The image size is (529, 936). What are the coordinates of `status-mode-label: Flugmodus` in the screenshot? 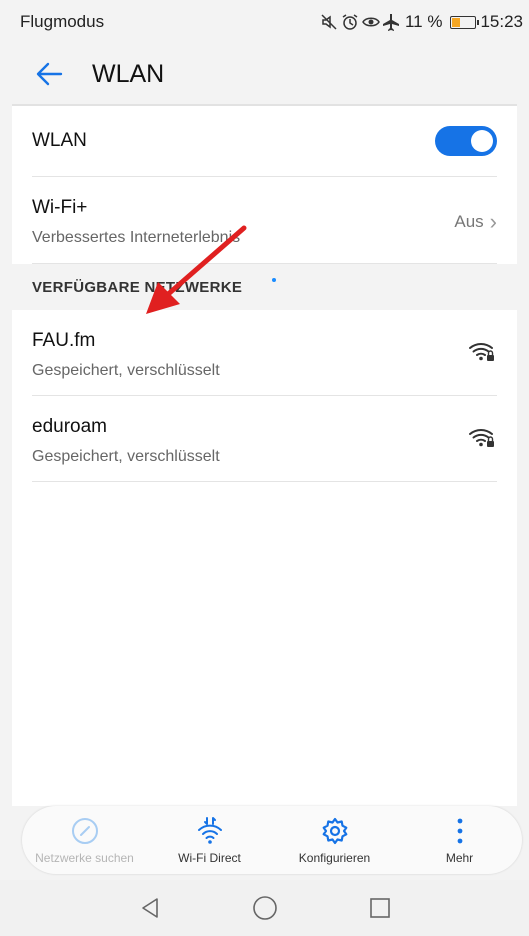 It's located at (62, 21).